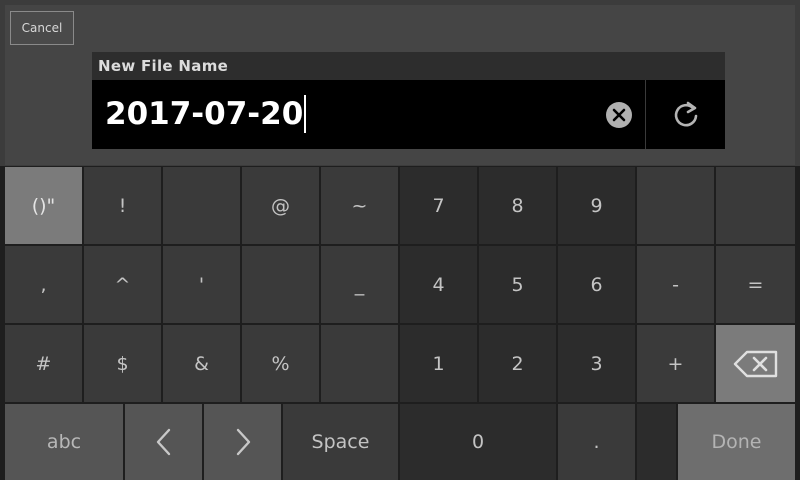 The width and height of the screenshot is (800, 480). What do you see at coordinates (201, 284) in the screenshot?
I see `key-apostrophe: '` at bounding box center [201, 284].